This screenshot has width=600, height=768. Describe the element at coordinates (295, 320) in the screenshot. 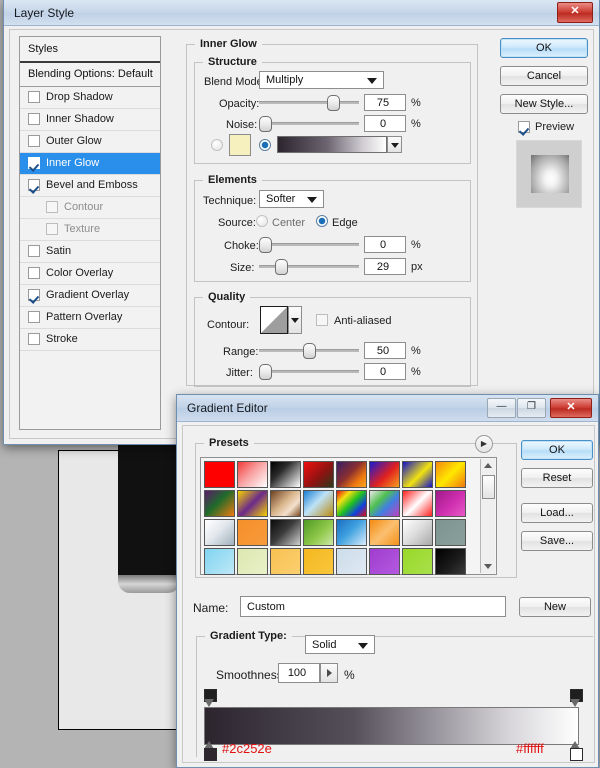

I see `contour-dropdown-button` at that location.